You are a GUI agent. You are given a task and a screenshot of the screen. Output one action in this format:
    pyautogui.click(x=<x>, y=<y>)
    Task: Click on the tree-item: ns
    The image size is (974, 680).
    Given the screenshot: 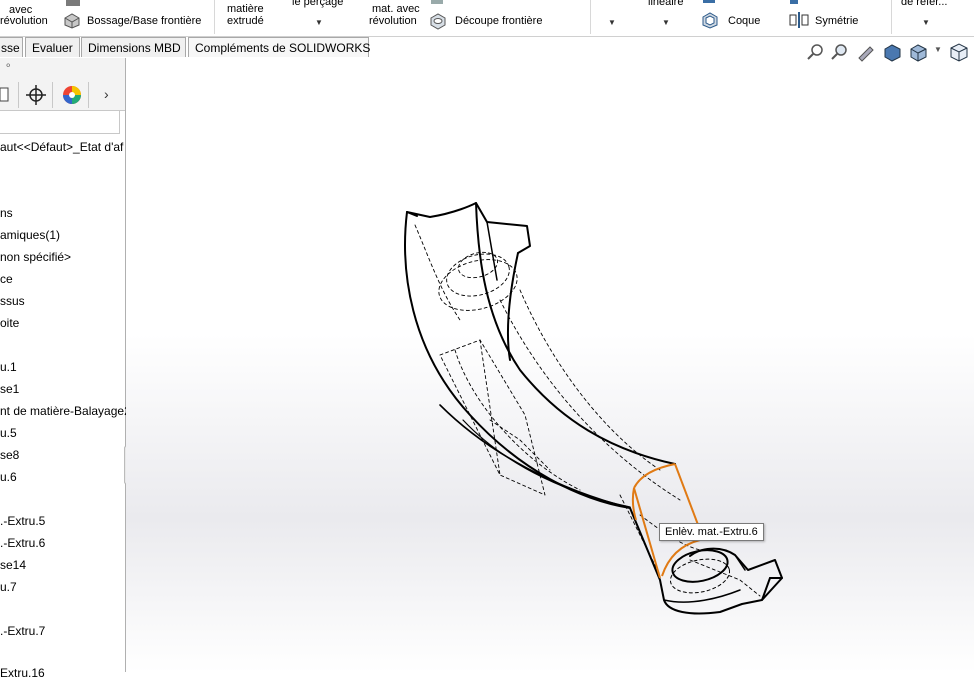 What is the action you would take?
    pyautogui.click(x=6, y=213)
    